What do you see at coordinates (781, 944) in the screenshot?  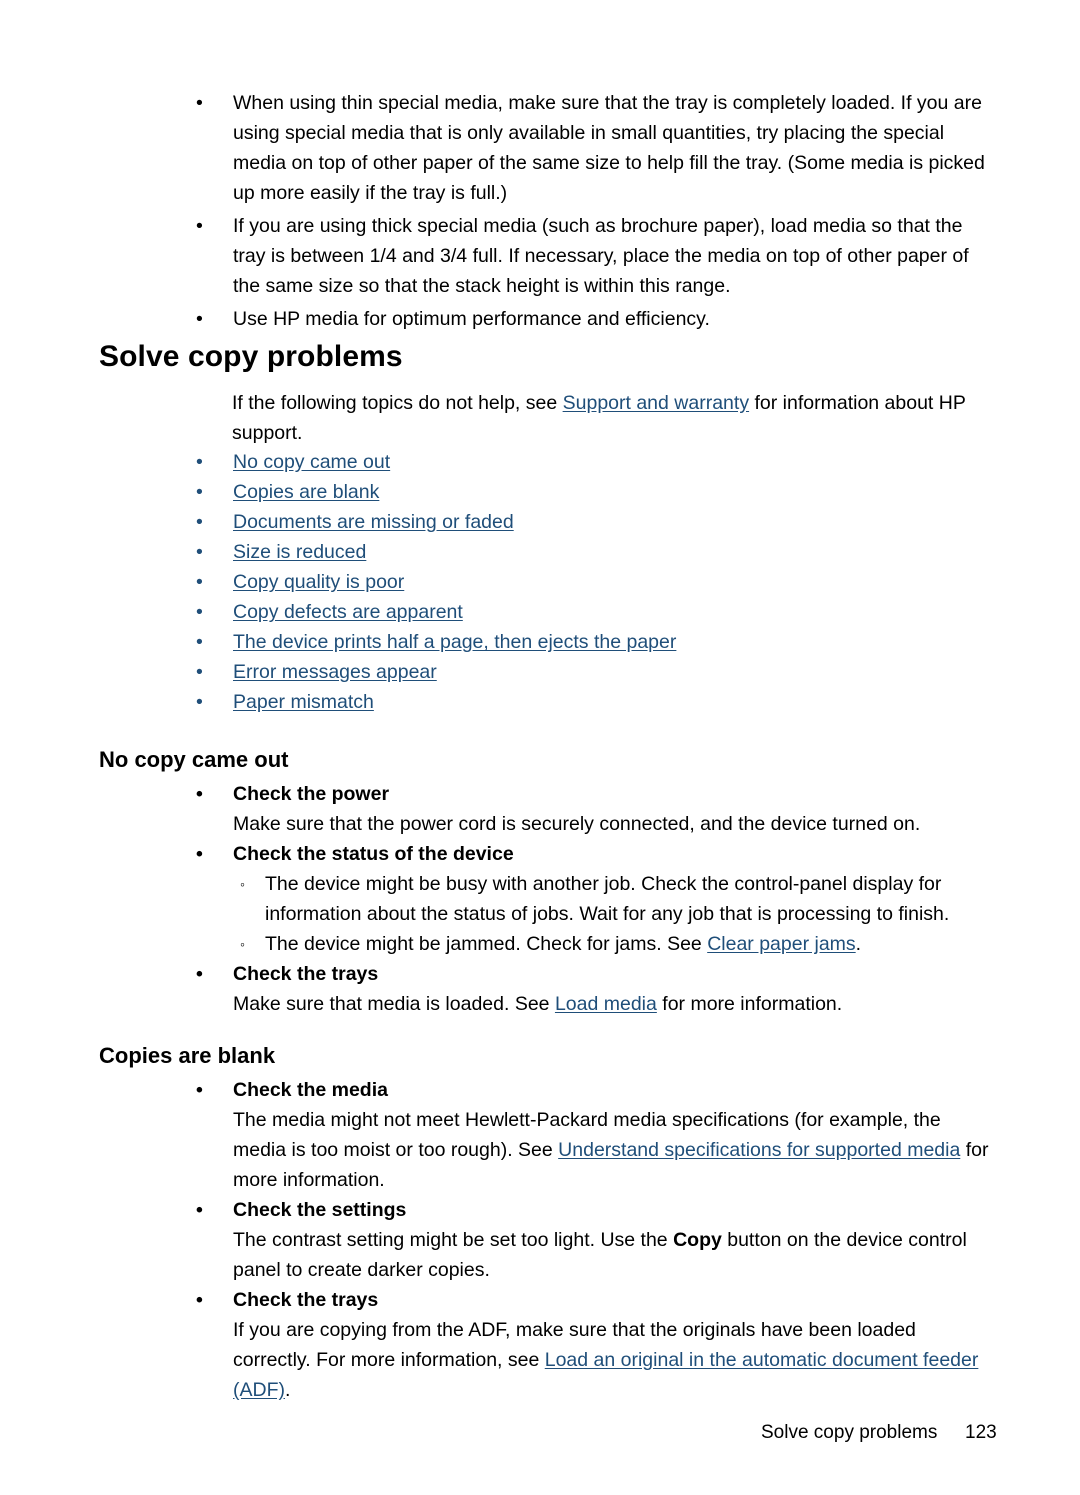 I see `clear-paper-jams-link: Clear paper jams` at bounding box center [781, 944].